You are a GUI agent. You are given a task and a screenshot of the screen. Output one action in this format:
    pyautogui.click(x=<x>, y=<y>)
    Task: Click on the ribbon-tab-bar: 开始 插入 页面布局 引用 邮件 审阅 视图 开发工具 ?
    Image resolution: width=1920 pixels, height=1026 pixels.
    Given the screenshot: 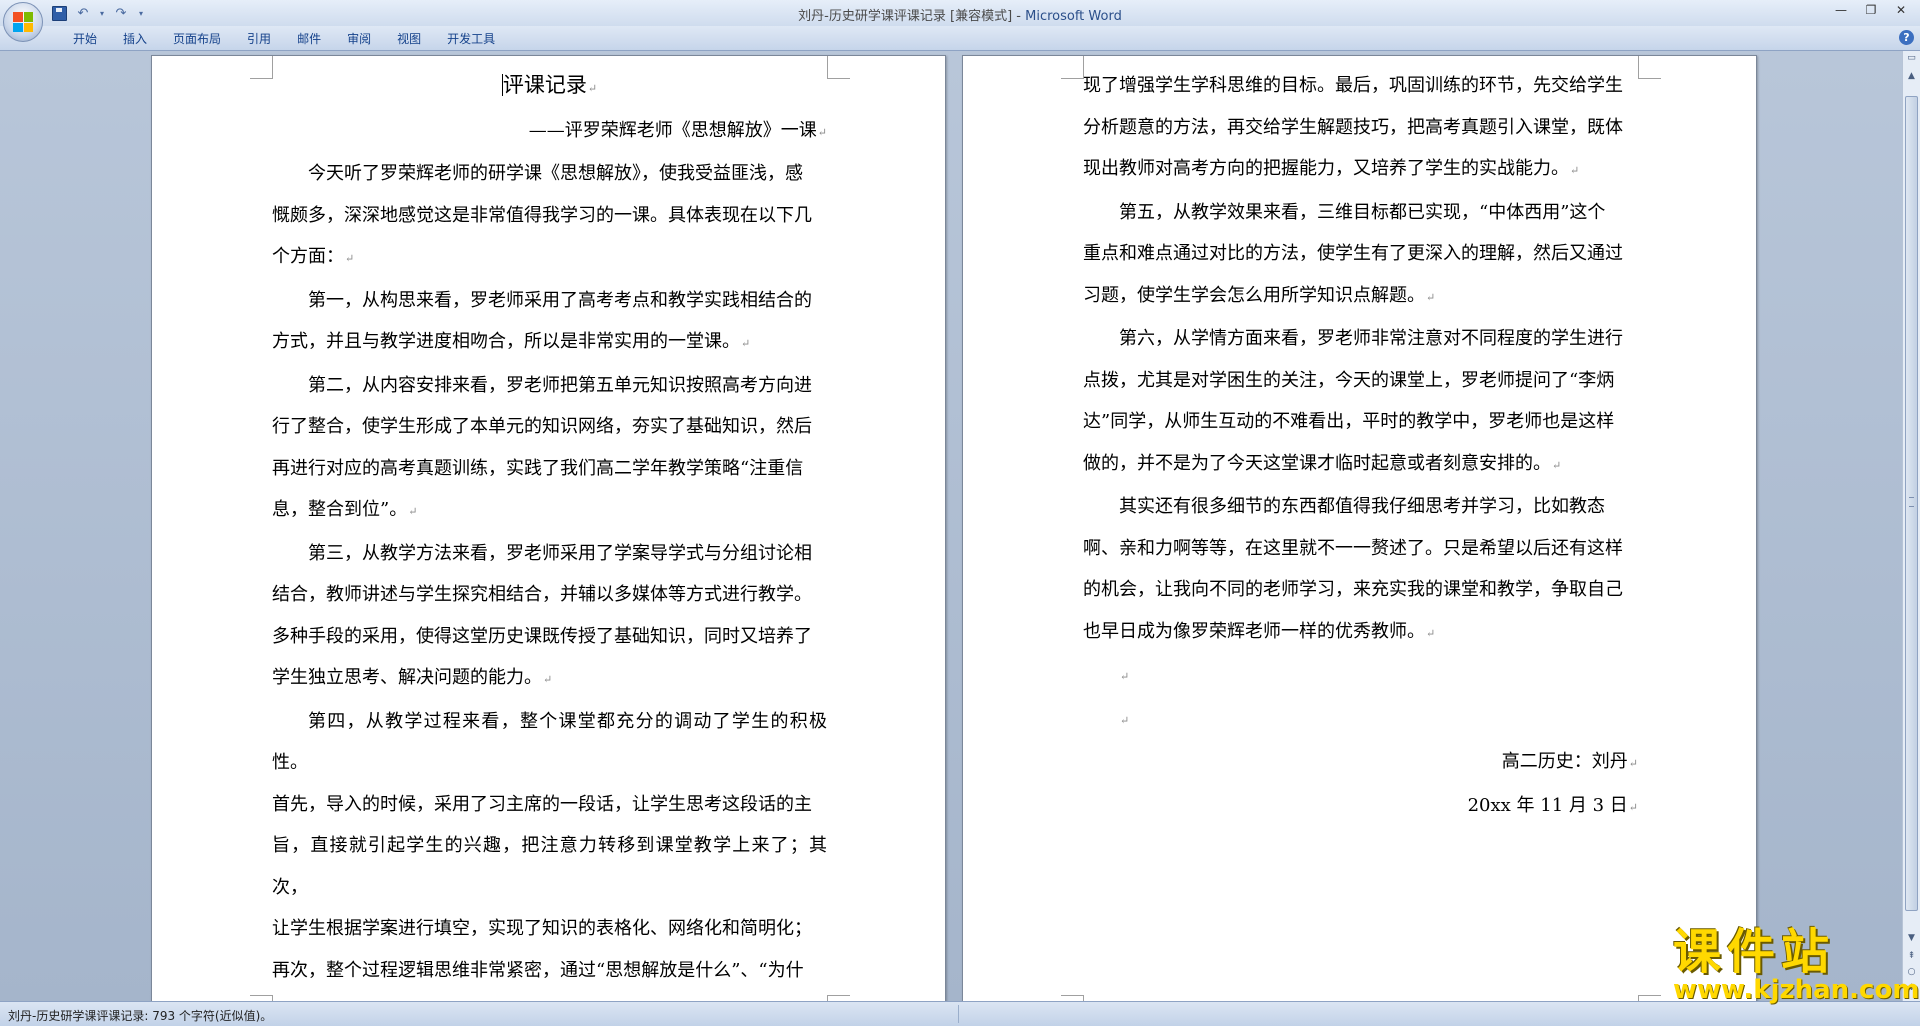 What is the action you would take?
    pyautogui.click(x=960, y=38)
    